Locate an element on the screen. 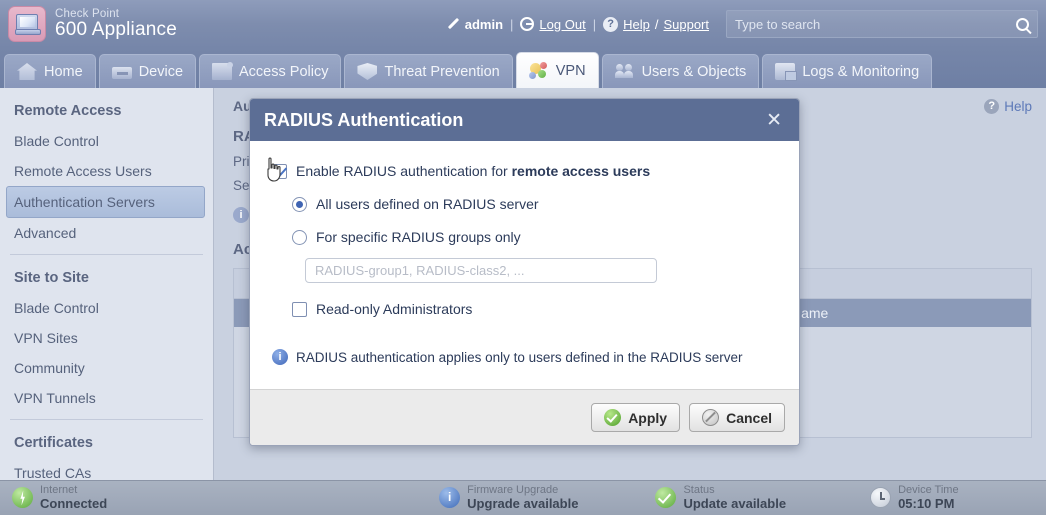 Image resolution: width=1046 pixels, height=515 pixels. status-firmware-upgrade: i Firmware Upgrade Upgrade available is located at coordinates (508, 498).